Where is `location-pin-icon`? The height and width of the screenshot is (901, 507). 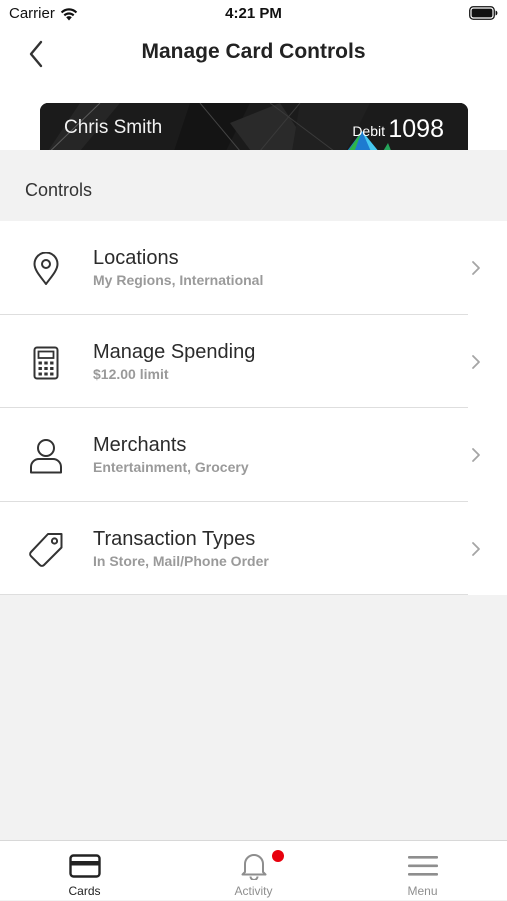 location-pin-icon is located at coordinates (46, 269).